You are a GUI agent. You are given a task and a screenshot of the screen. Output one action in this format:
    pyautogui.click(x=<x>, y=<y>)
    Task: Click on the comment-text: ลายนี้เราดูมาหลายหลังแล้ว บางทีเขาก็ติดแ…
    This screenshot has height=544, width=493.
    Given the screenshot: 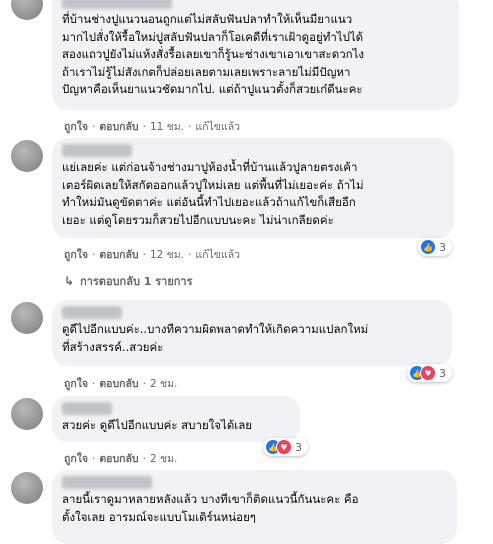 What is the action you would take?
    pyautogui.click(x=210, y=508)
    